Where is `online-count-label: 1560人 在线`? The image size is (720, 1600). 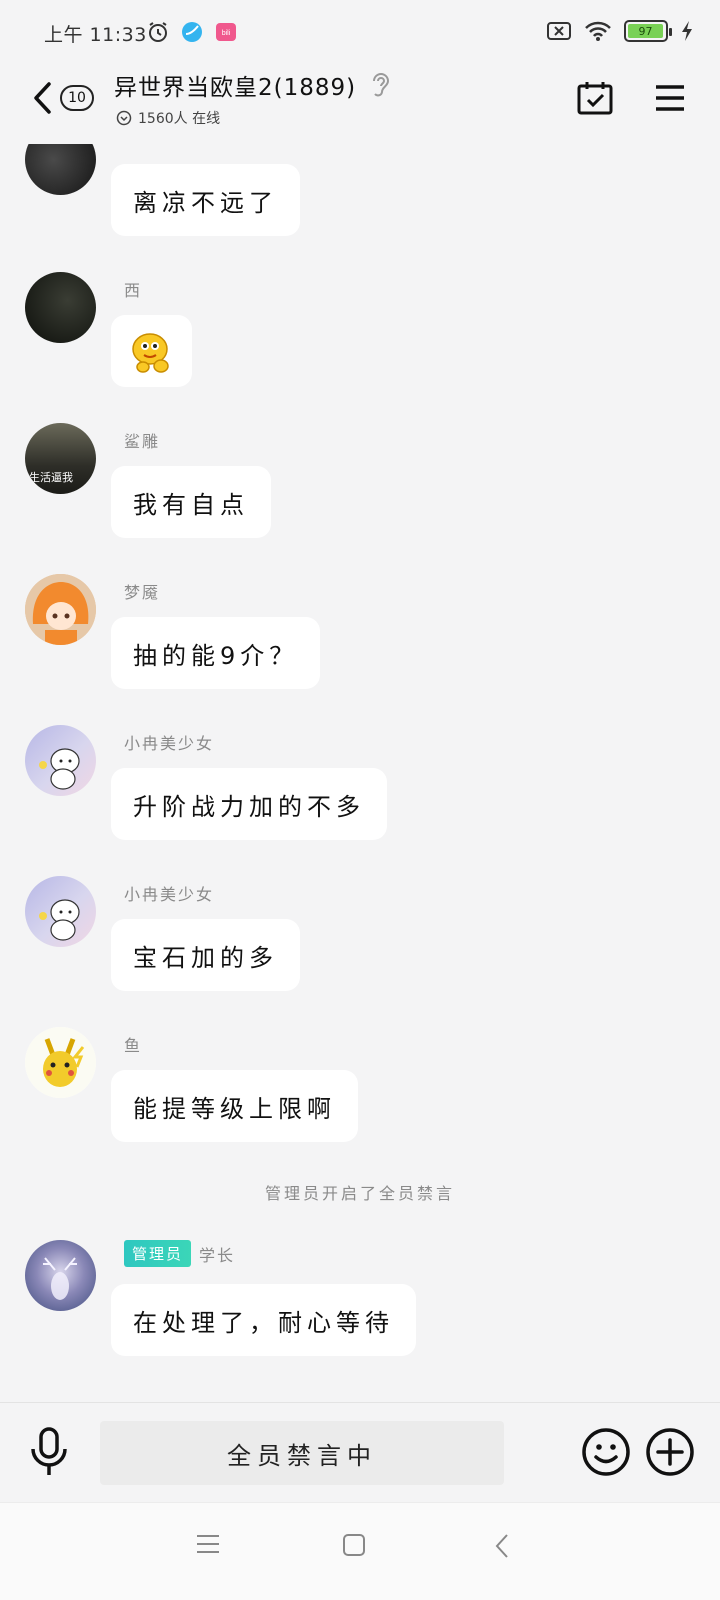
online-count-label: 1560人 在线 is located at coordinates (179, 119).